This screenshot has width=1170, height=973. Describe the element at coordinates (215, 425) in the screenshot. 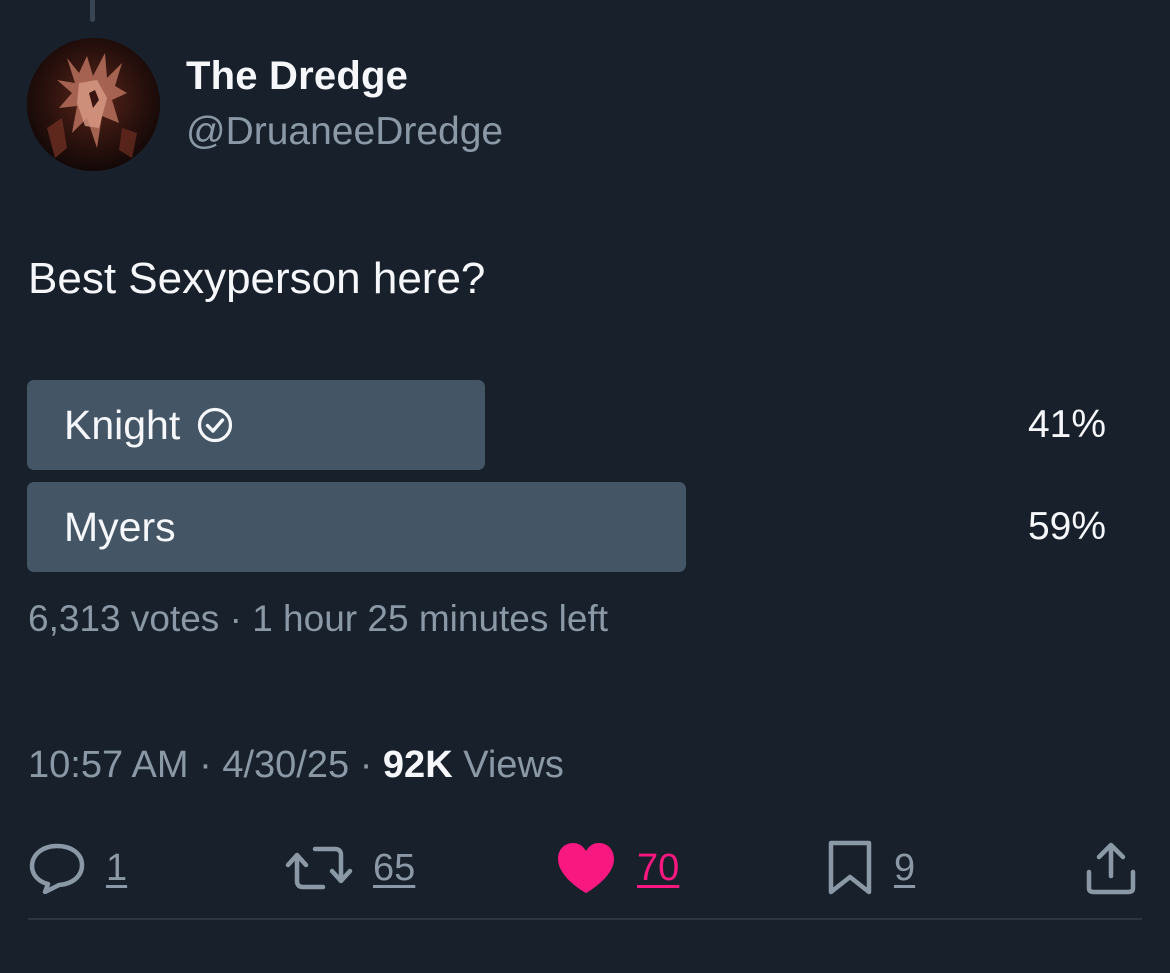

I see `check-circle-icon` at that location.